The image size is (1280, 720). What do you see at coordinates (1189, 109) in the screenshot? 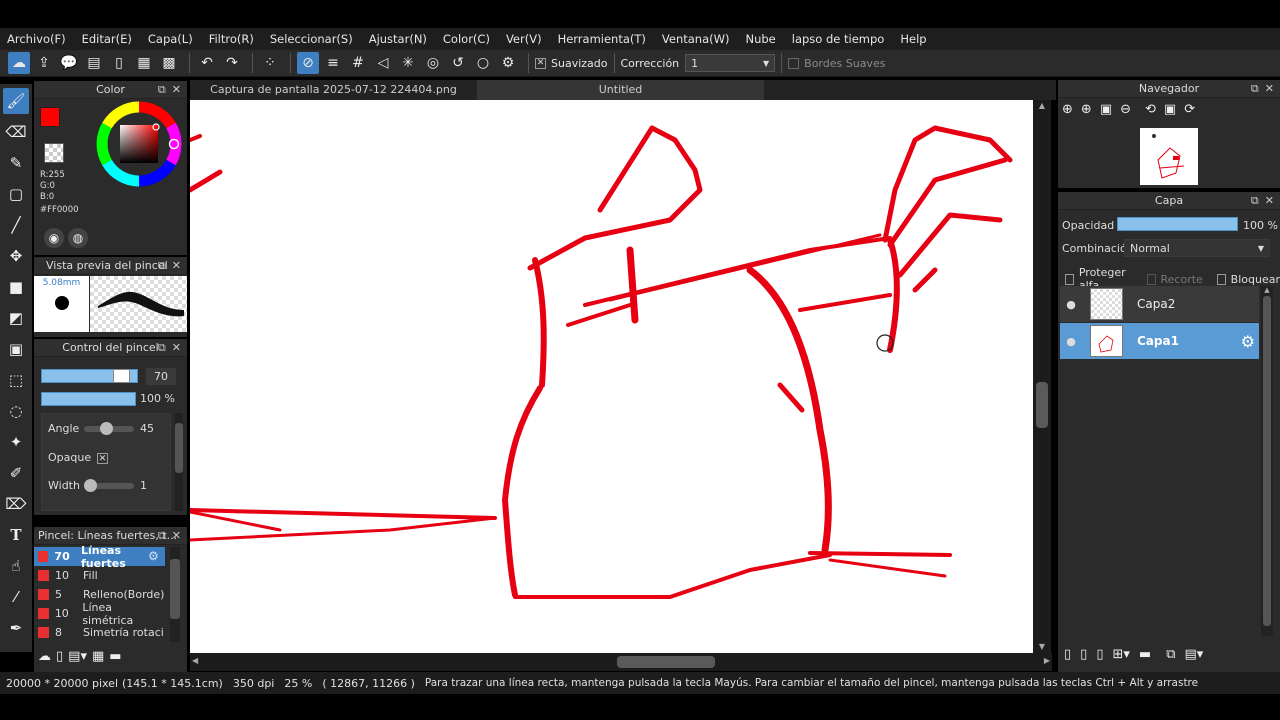
I see `rotate-right-icon: ⟳` at bounding box center [1189, 109].